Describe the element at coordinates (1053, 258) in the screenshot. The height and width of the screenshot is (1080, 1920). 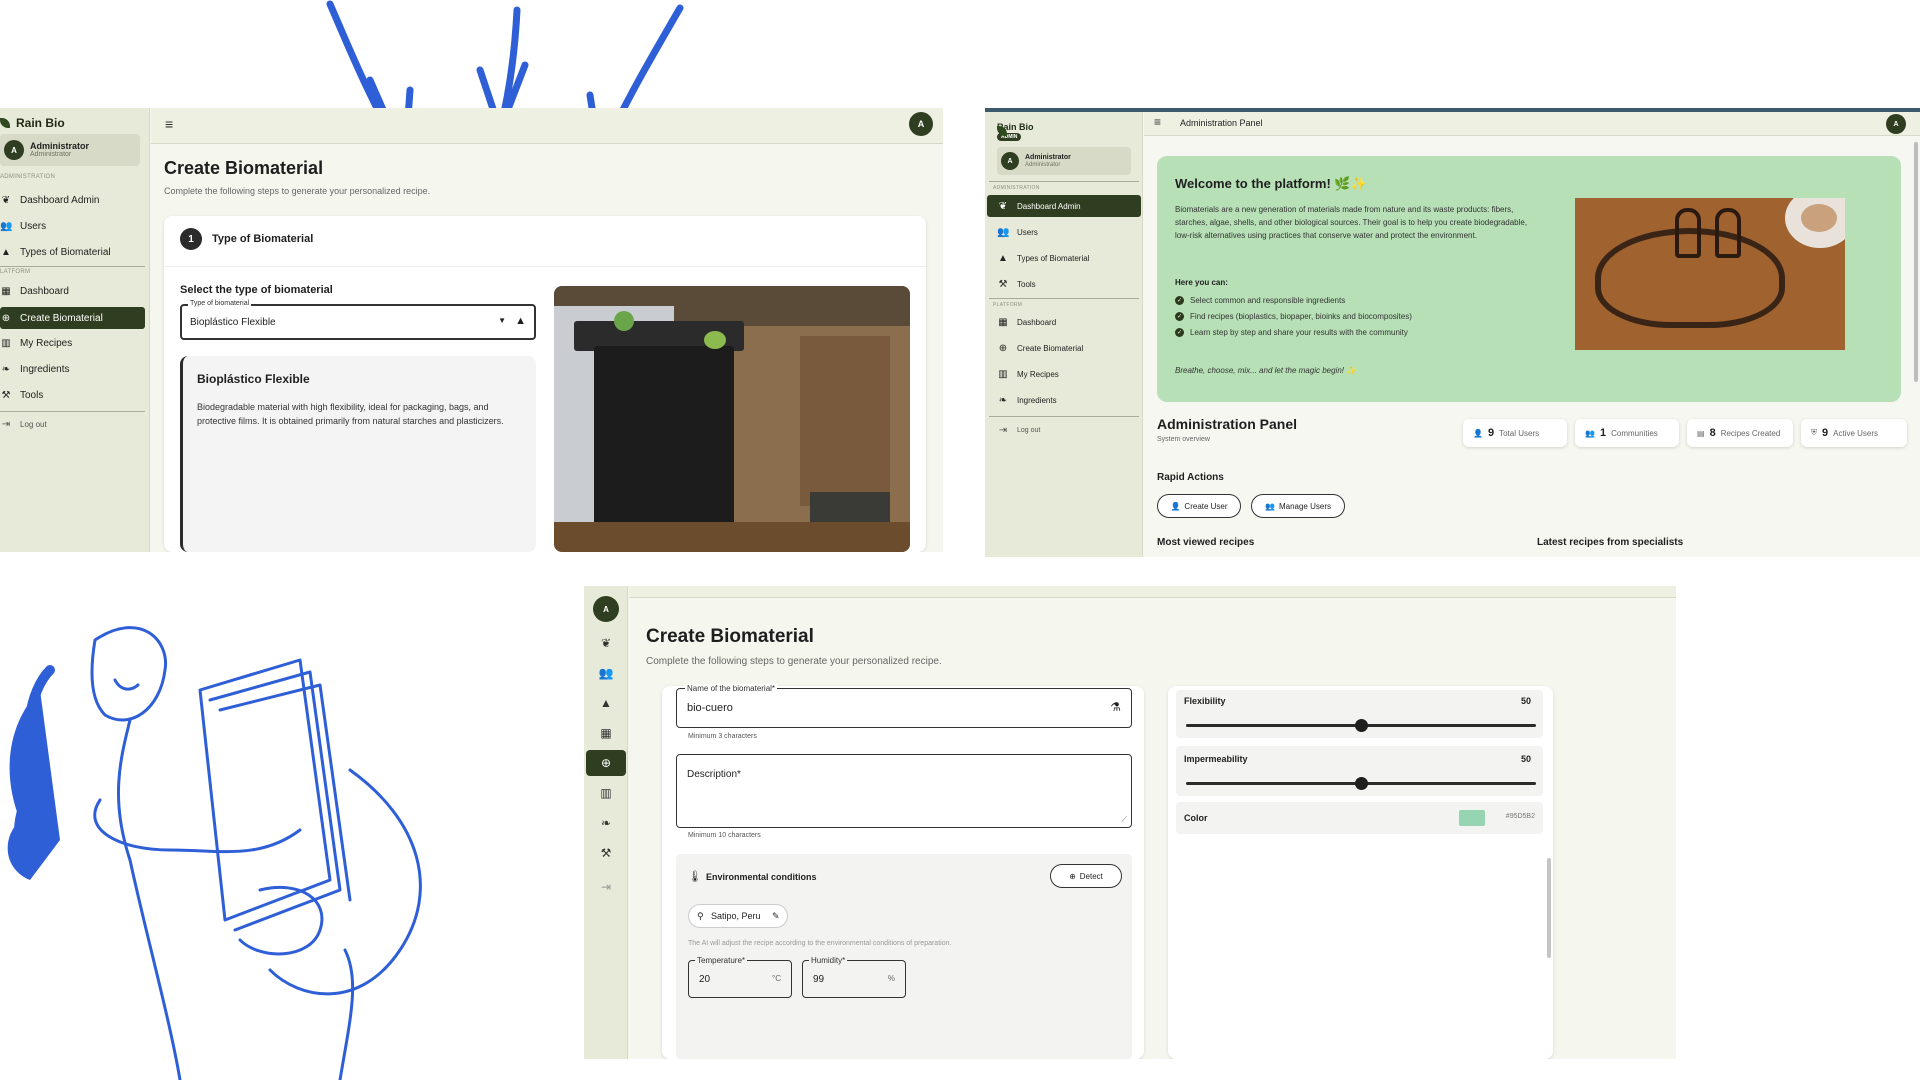
I see `nav-label: Types of Biomaterial` at that location.